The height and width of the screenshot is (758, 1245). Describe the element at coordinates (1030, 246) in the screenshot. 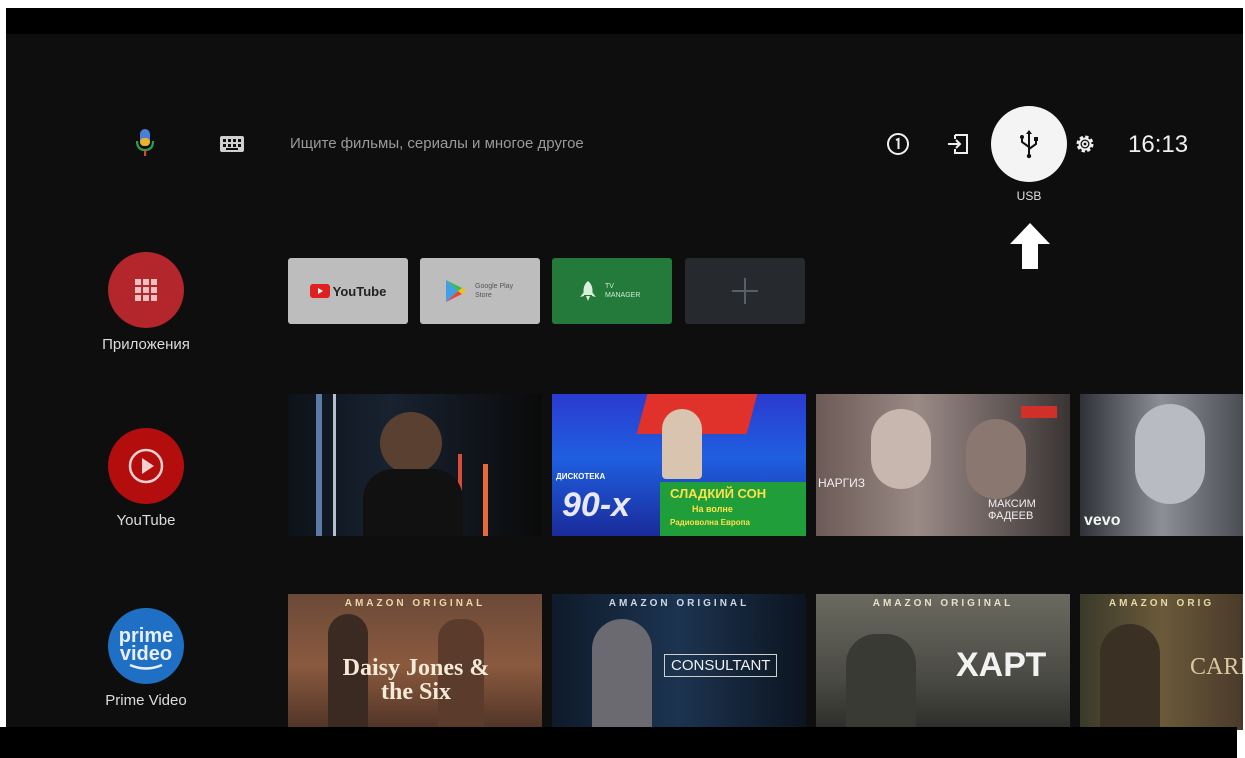

I see `pointer-arrow` at that location.